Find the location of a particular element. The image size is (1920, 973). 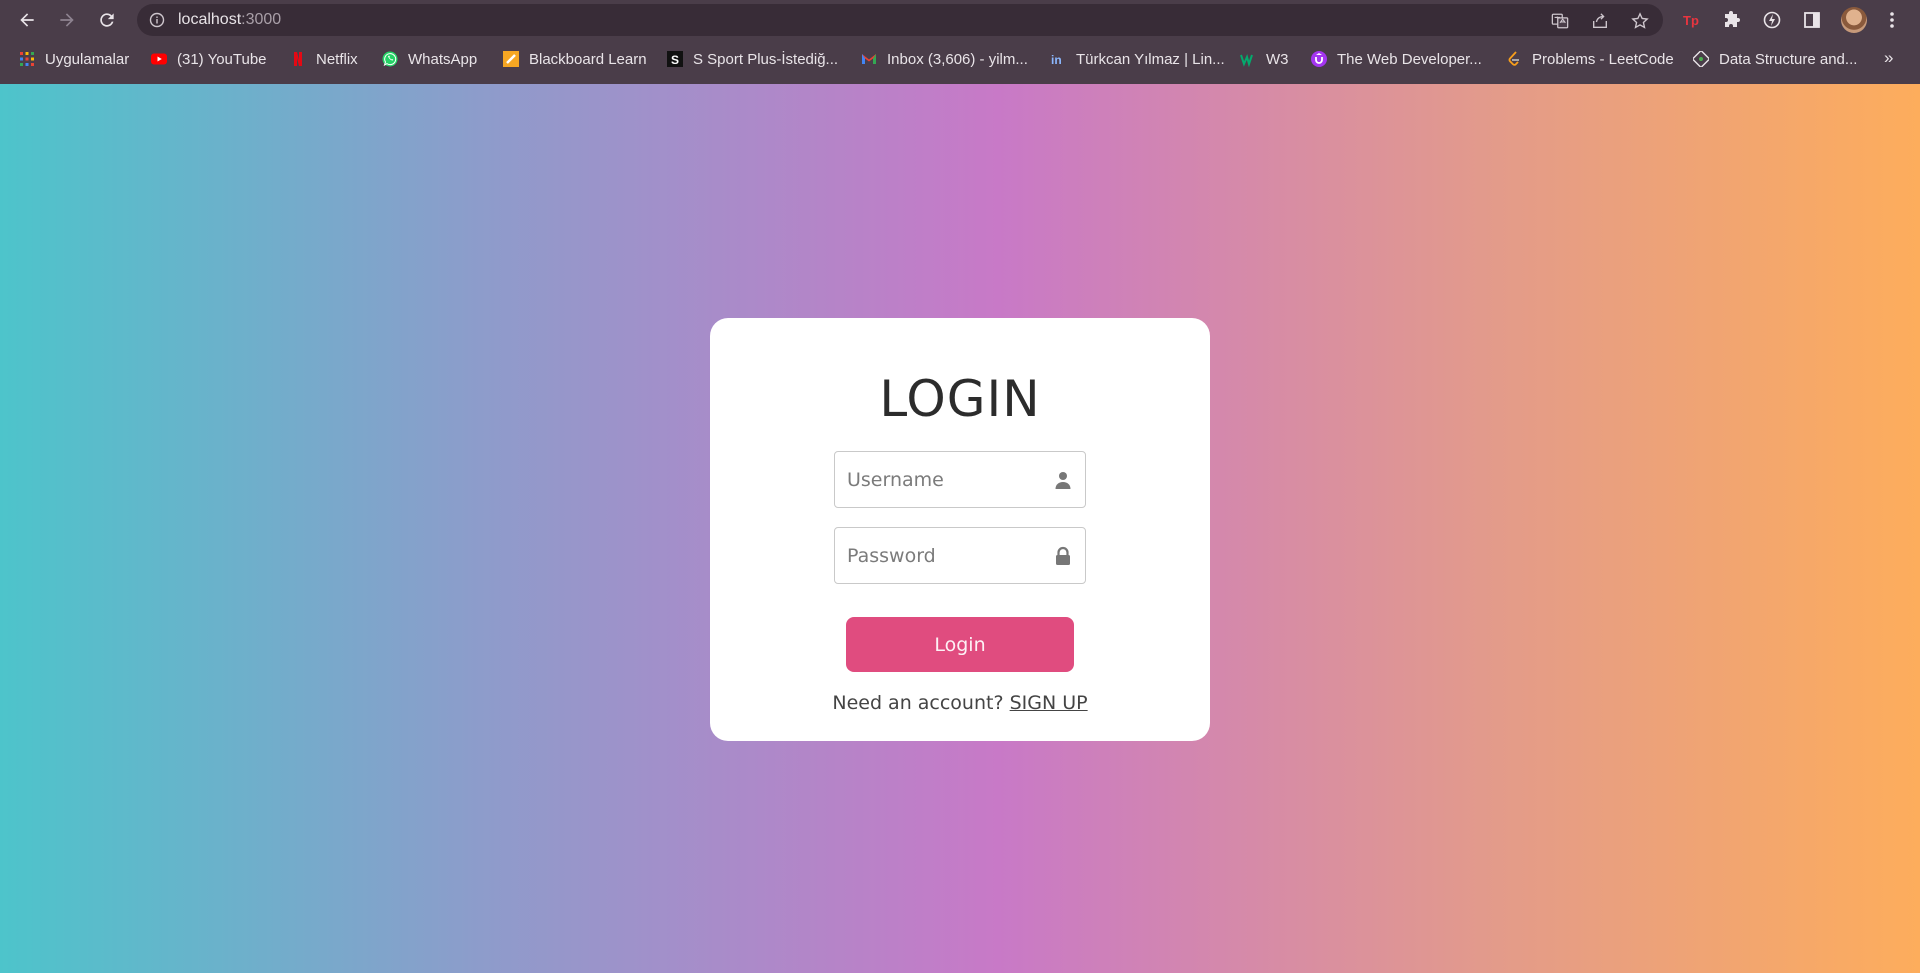

bookmark-label: WhatsApp is located at coordinates (443, 59).